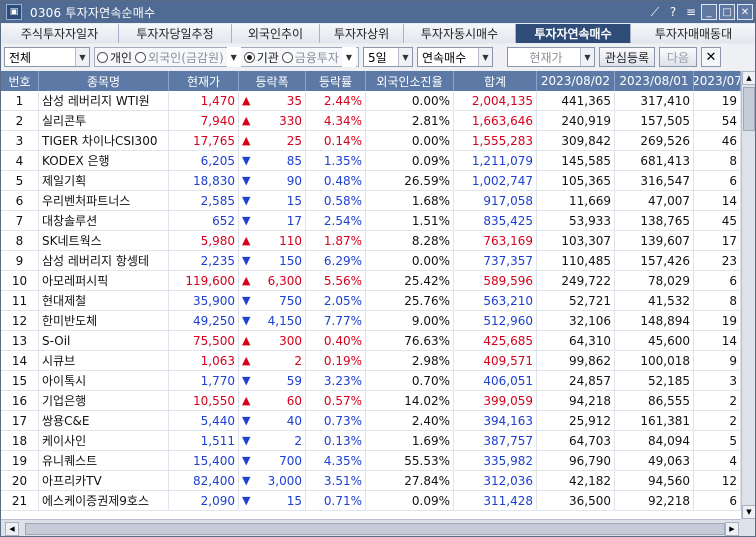 The height and width of the screenshot is (537, 756). Describe the element at coordinates (387, 57) in the screenshot. I see `period-select: 5일 ▼` at that location.